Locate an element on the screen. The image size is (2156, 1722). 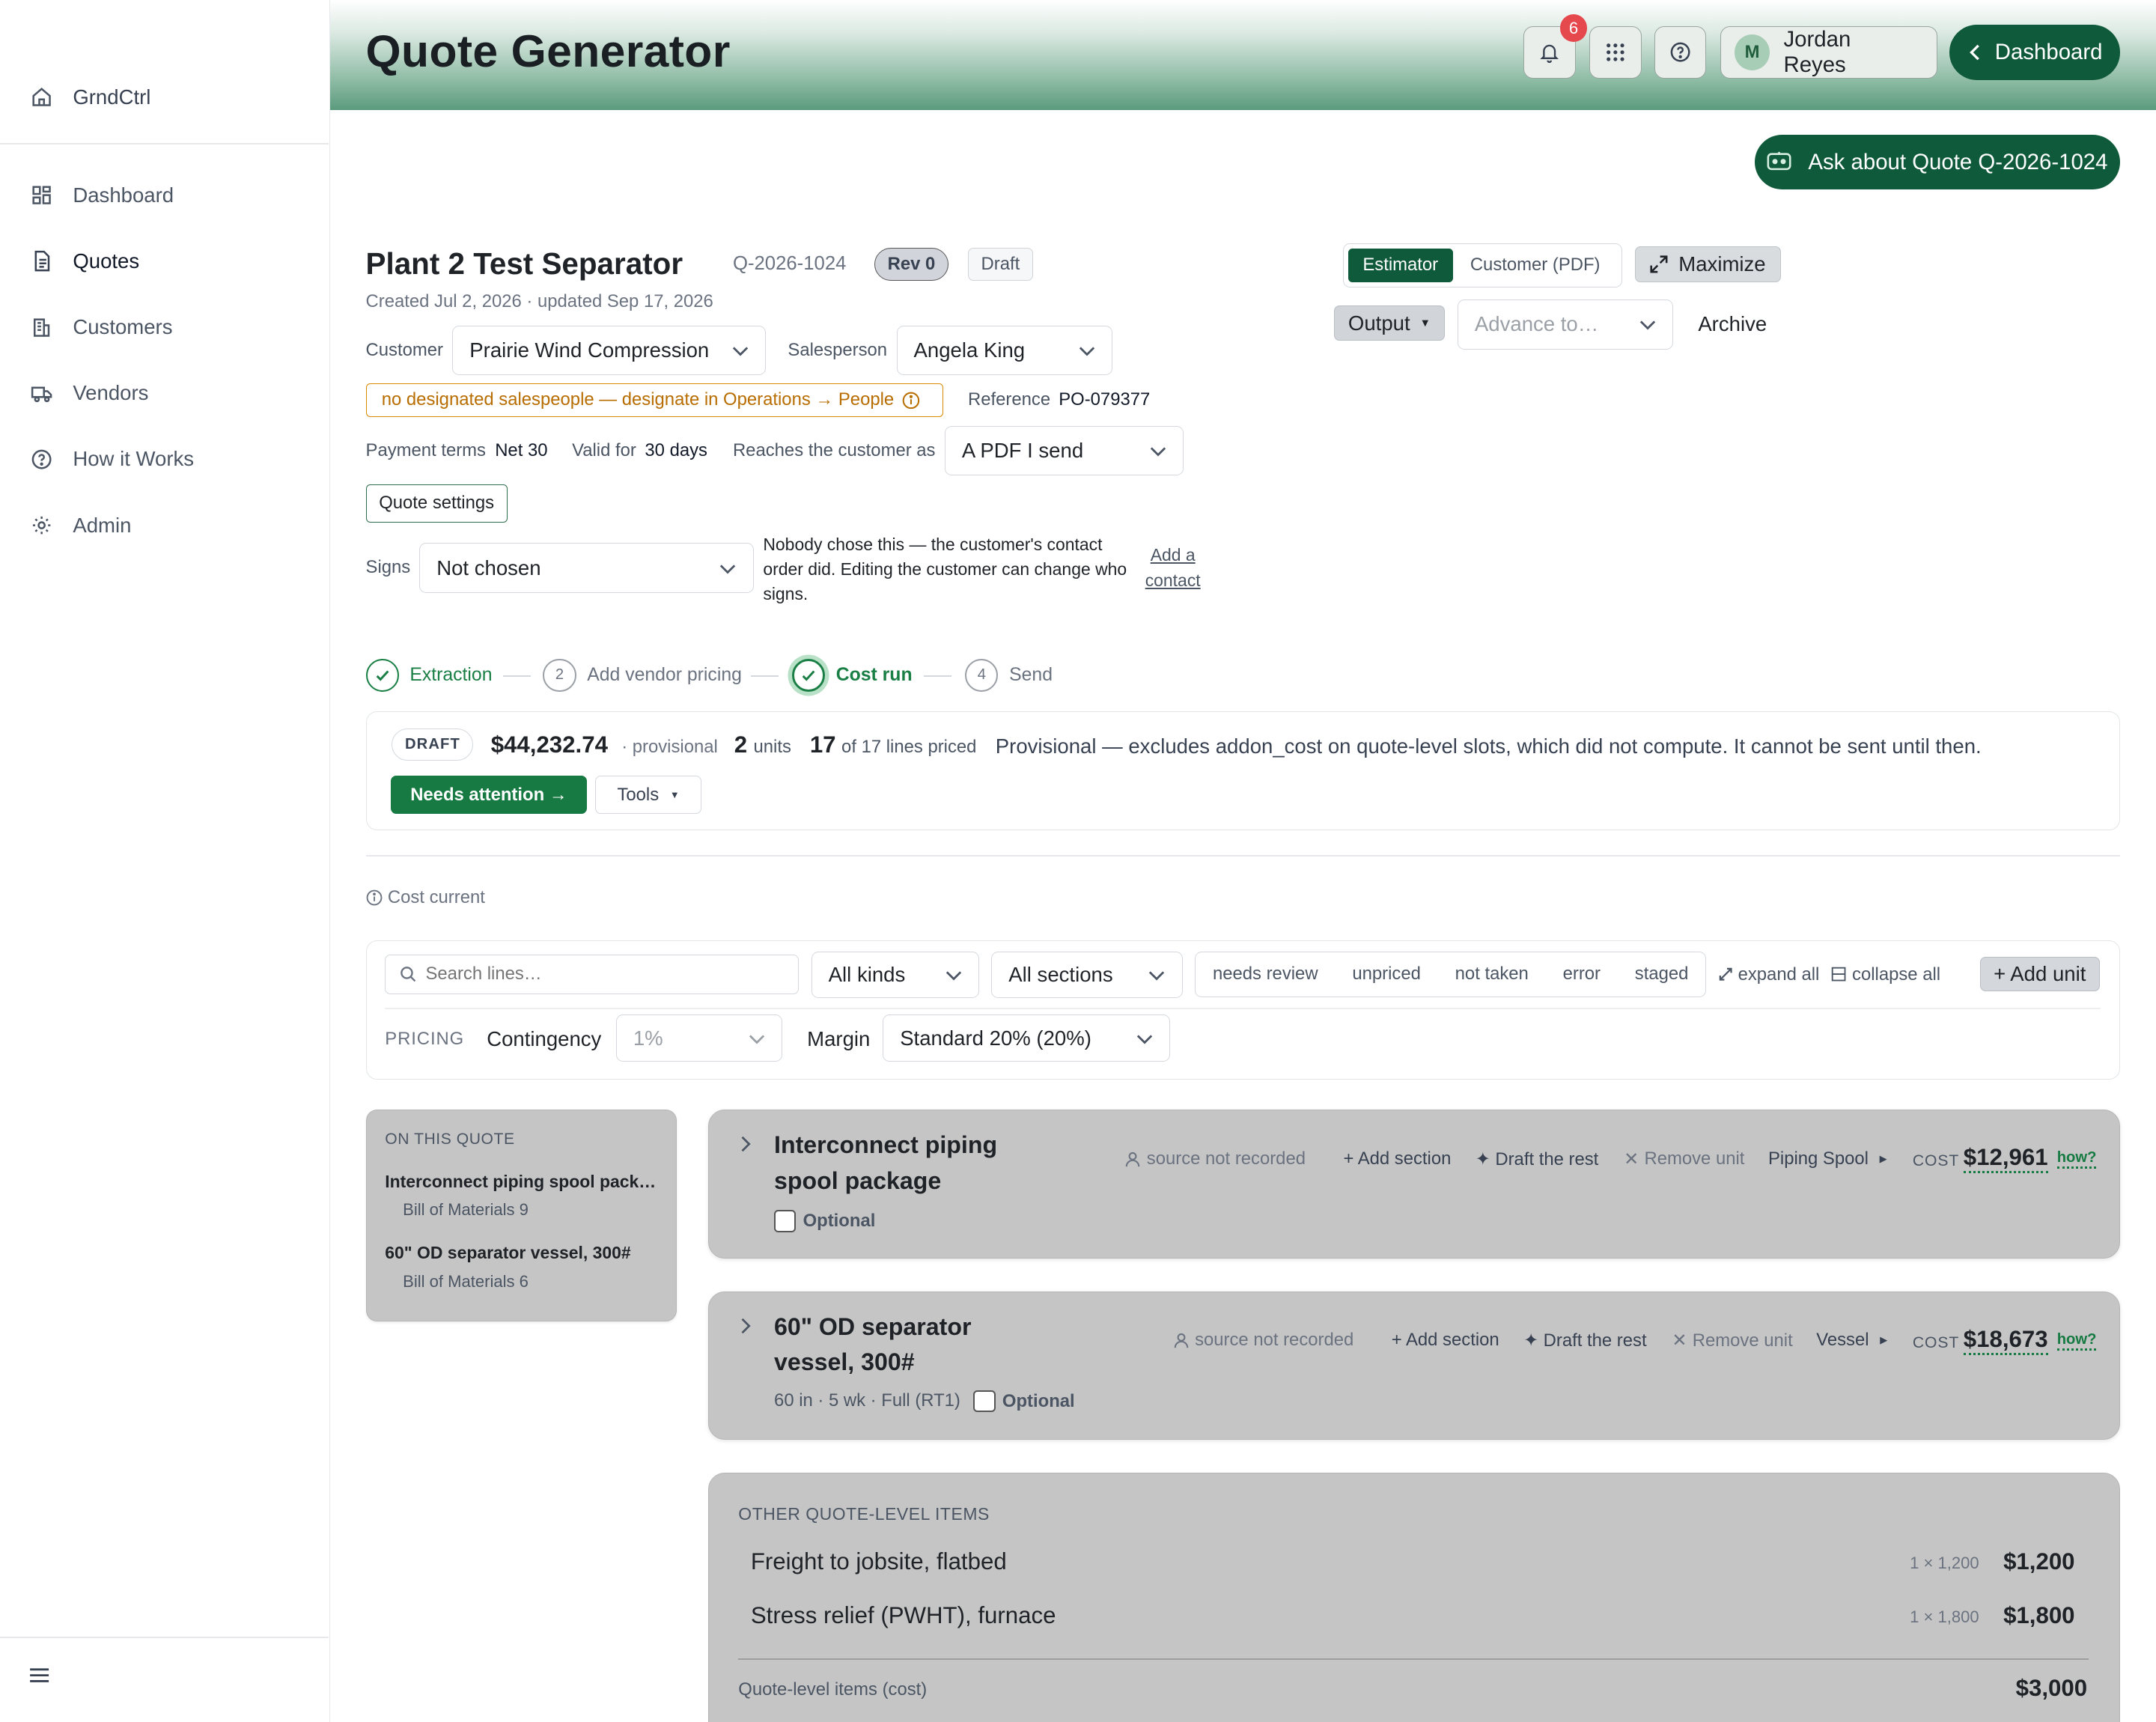
outline-item-sub: Bill of Materials 9 is located at coordinates (466, 1210).